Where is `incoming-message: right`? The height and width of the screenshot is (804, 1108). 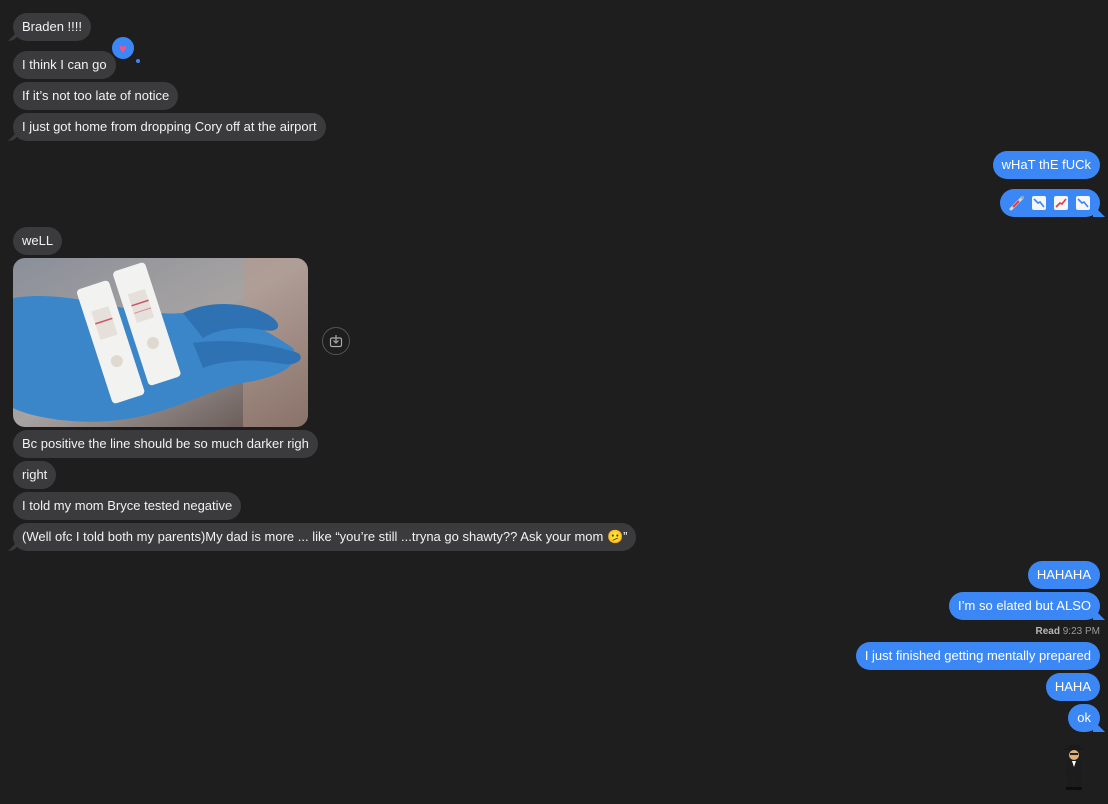 incoming-message: right is located at coordinates (35, 475).